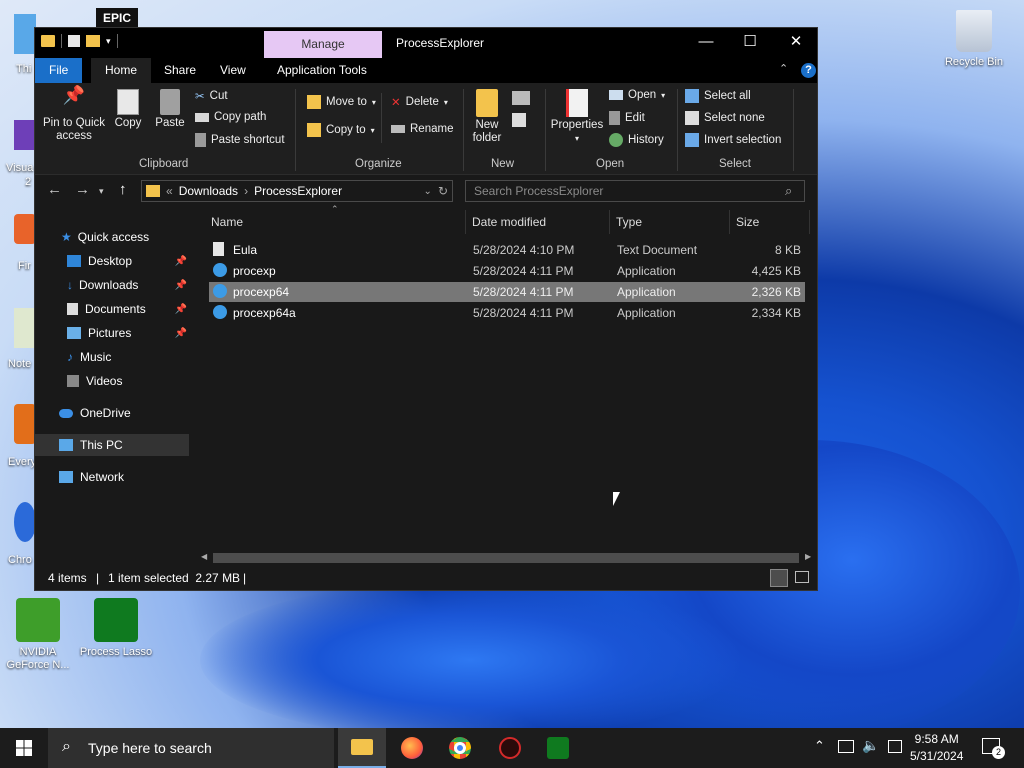  Describe the element at coordinates (734, 118) in the screenshot. I see `button-label: Select none` at that location.